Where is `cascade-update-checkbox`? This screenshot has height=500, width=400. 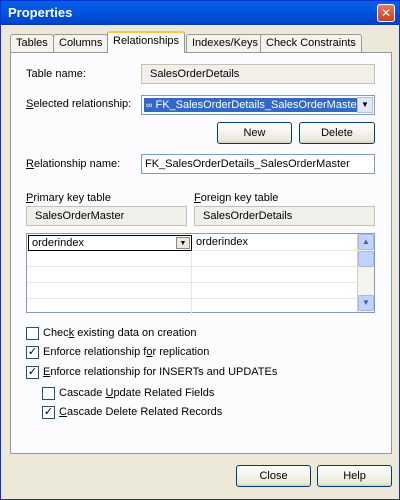
cascade-update-checkbox is located at coordinates (48, 393).